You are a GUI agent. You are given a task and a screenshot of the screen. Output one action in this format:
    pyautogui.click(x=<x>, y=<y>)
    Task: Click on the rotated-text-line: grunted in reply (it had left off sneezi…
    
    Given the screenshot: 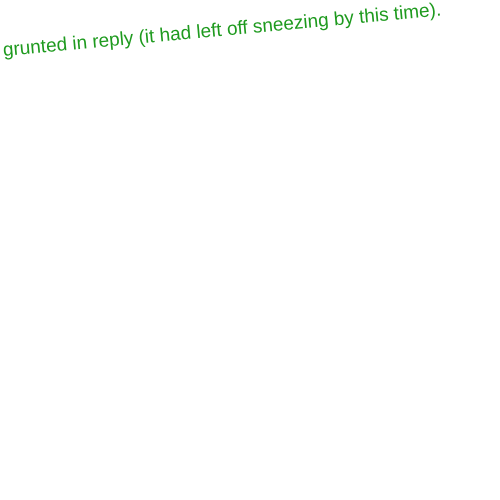 What is the action you would take?
    pyautogui.click(x=222, y=31)
    